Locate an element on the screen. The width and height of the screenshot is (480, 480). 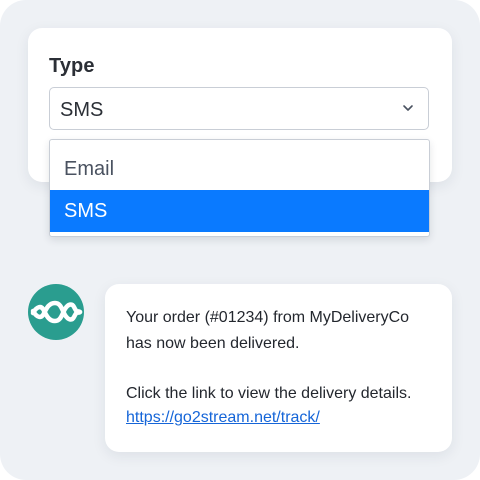
type-select: SMS is located at coordinates (239, 108).